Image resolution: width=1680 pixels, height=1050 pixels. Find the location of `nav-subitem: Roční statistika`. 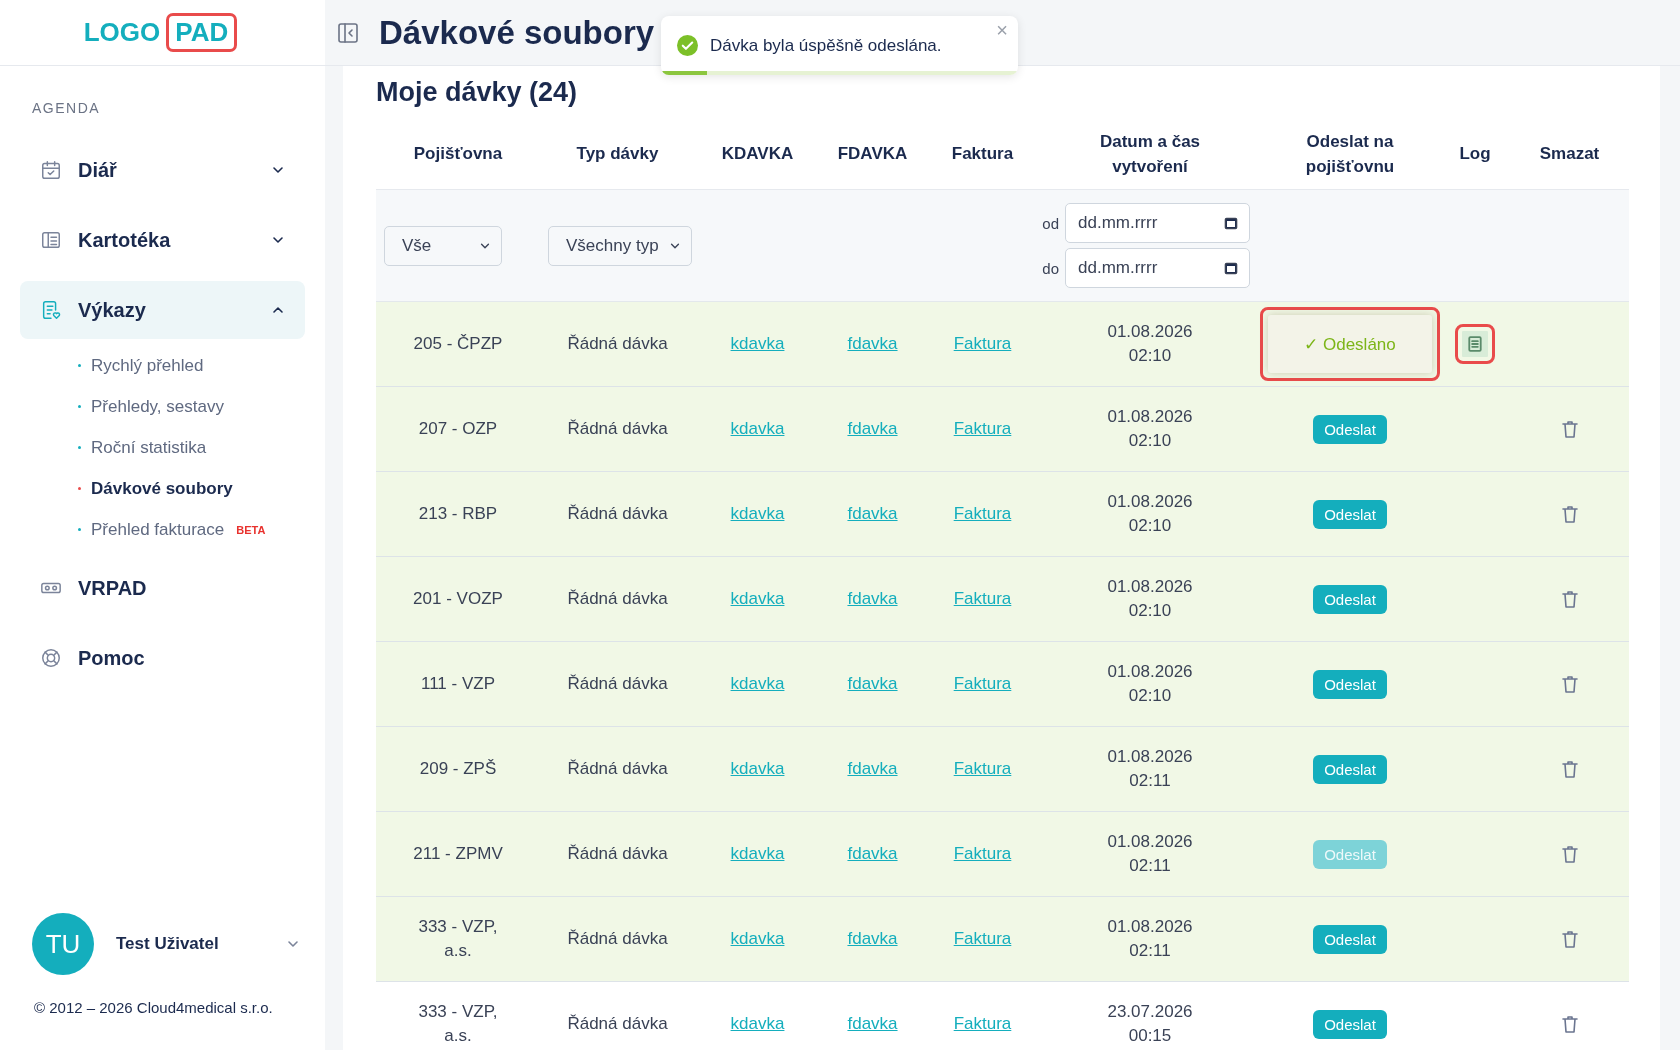

nav-subitem: Roční statistika is located at coordinates (149, 447).